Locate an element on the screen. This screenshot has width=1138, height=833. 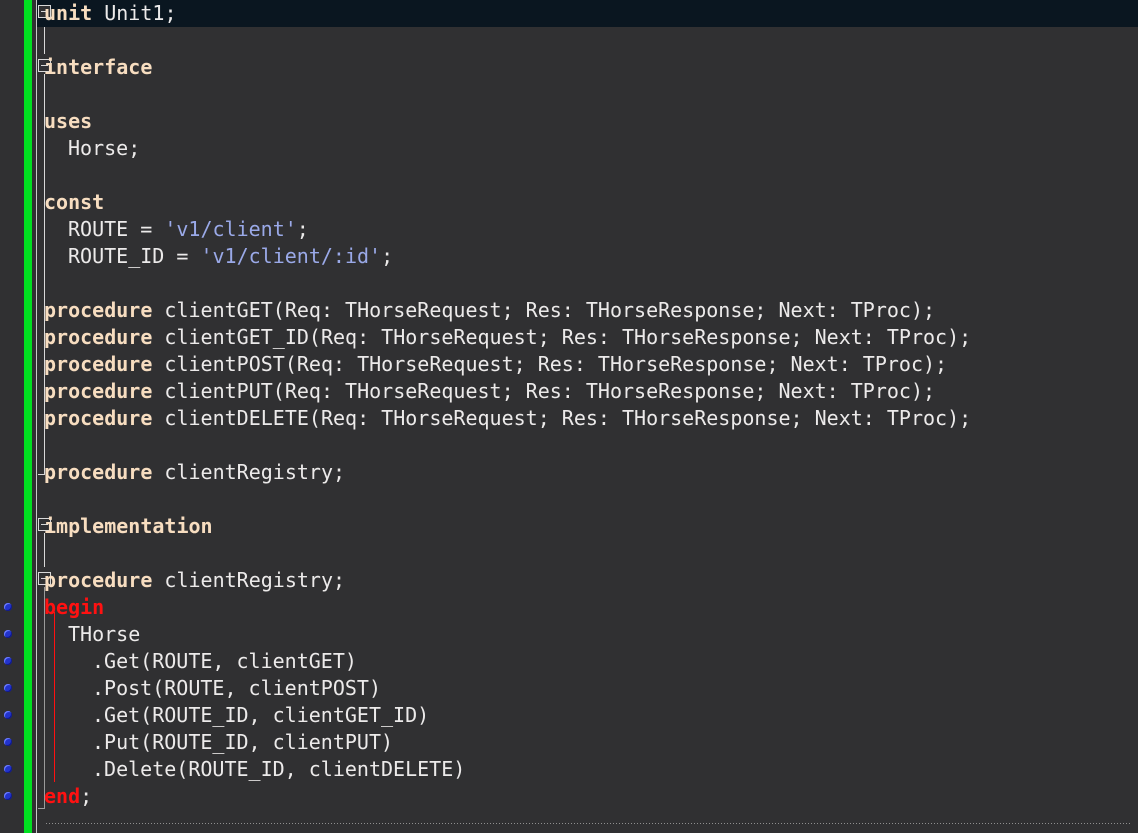
code-token-id: .Post(ROUTE, clientPOST) is located at coordinates (236, 688).